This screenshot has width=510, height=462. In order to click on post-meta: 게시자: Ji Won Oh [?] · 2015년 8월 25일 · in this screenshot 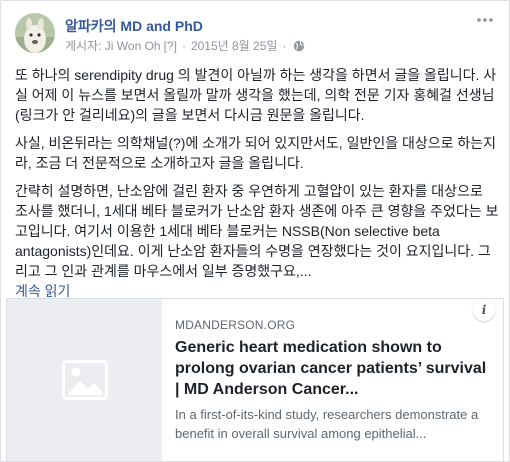, I will do `click(185, 45)`.